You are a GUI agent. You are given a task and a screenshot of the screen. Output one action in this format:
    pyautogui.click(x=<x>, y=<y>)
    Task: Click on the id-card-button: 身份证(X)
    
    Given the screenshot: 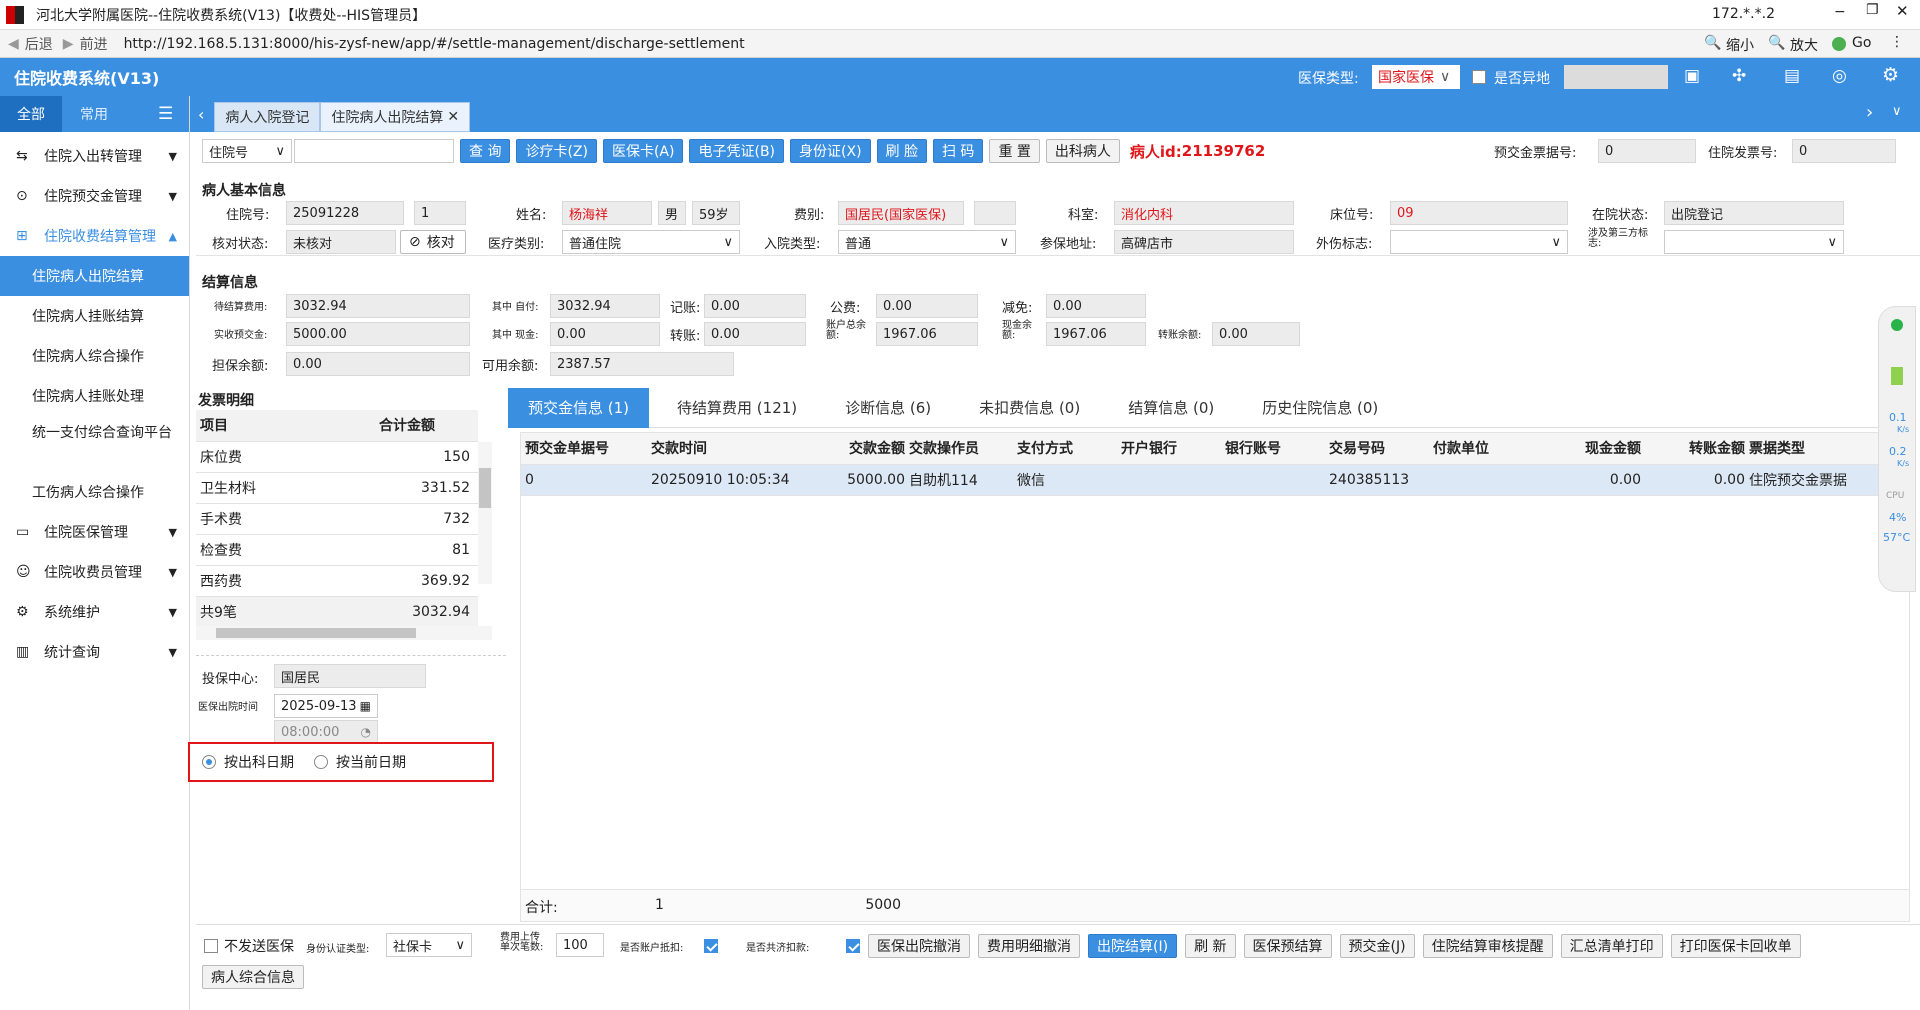 What is the action you would take?
    pyautogui.click(x=830, y=151)
    